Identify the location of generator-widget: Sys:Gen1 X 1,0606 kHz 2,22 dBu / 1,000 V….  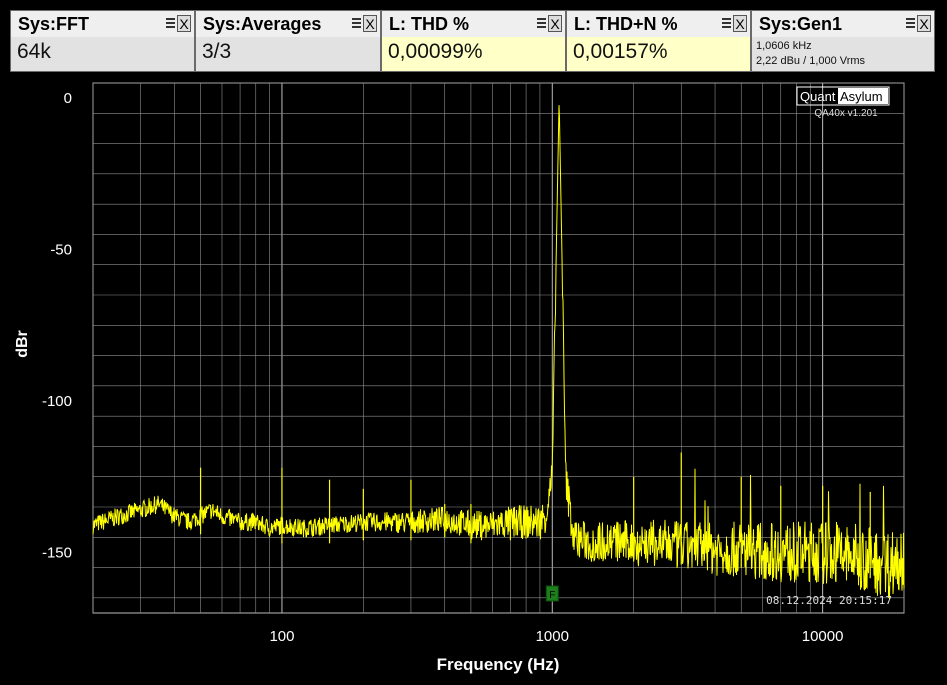
(843, 41).